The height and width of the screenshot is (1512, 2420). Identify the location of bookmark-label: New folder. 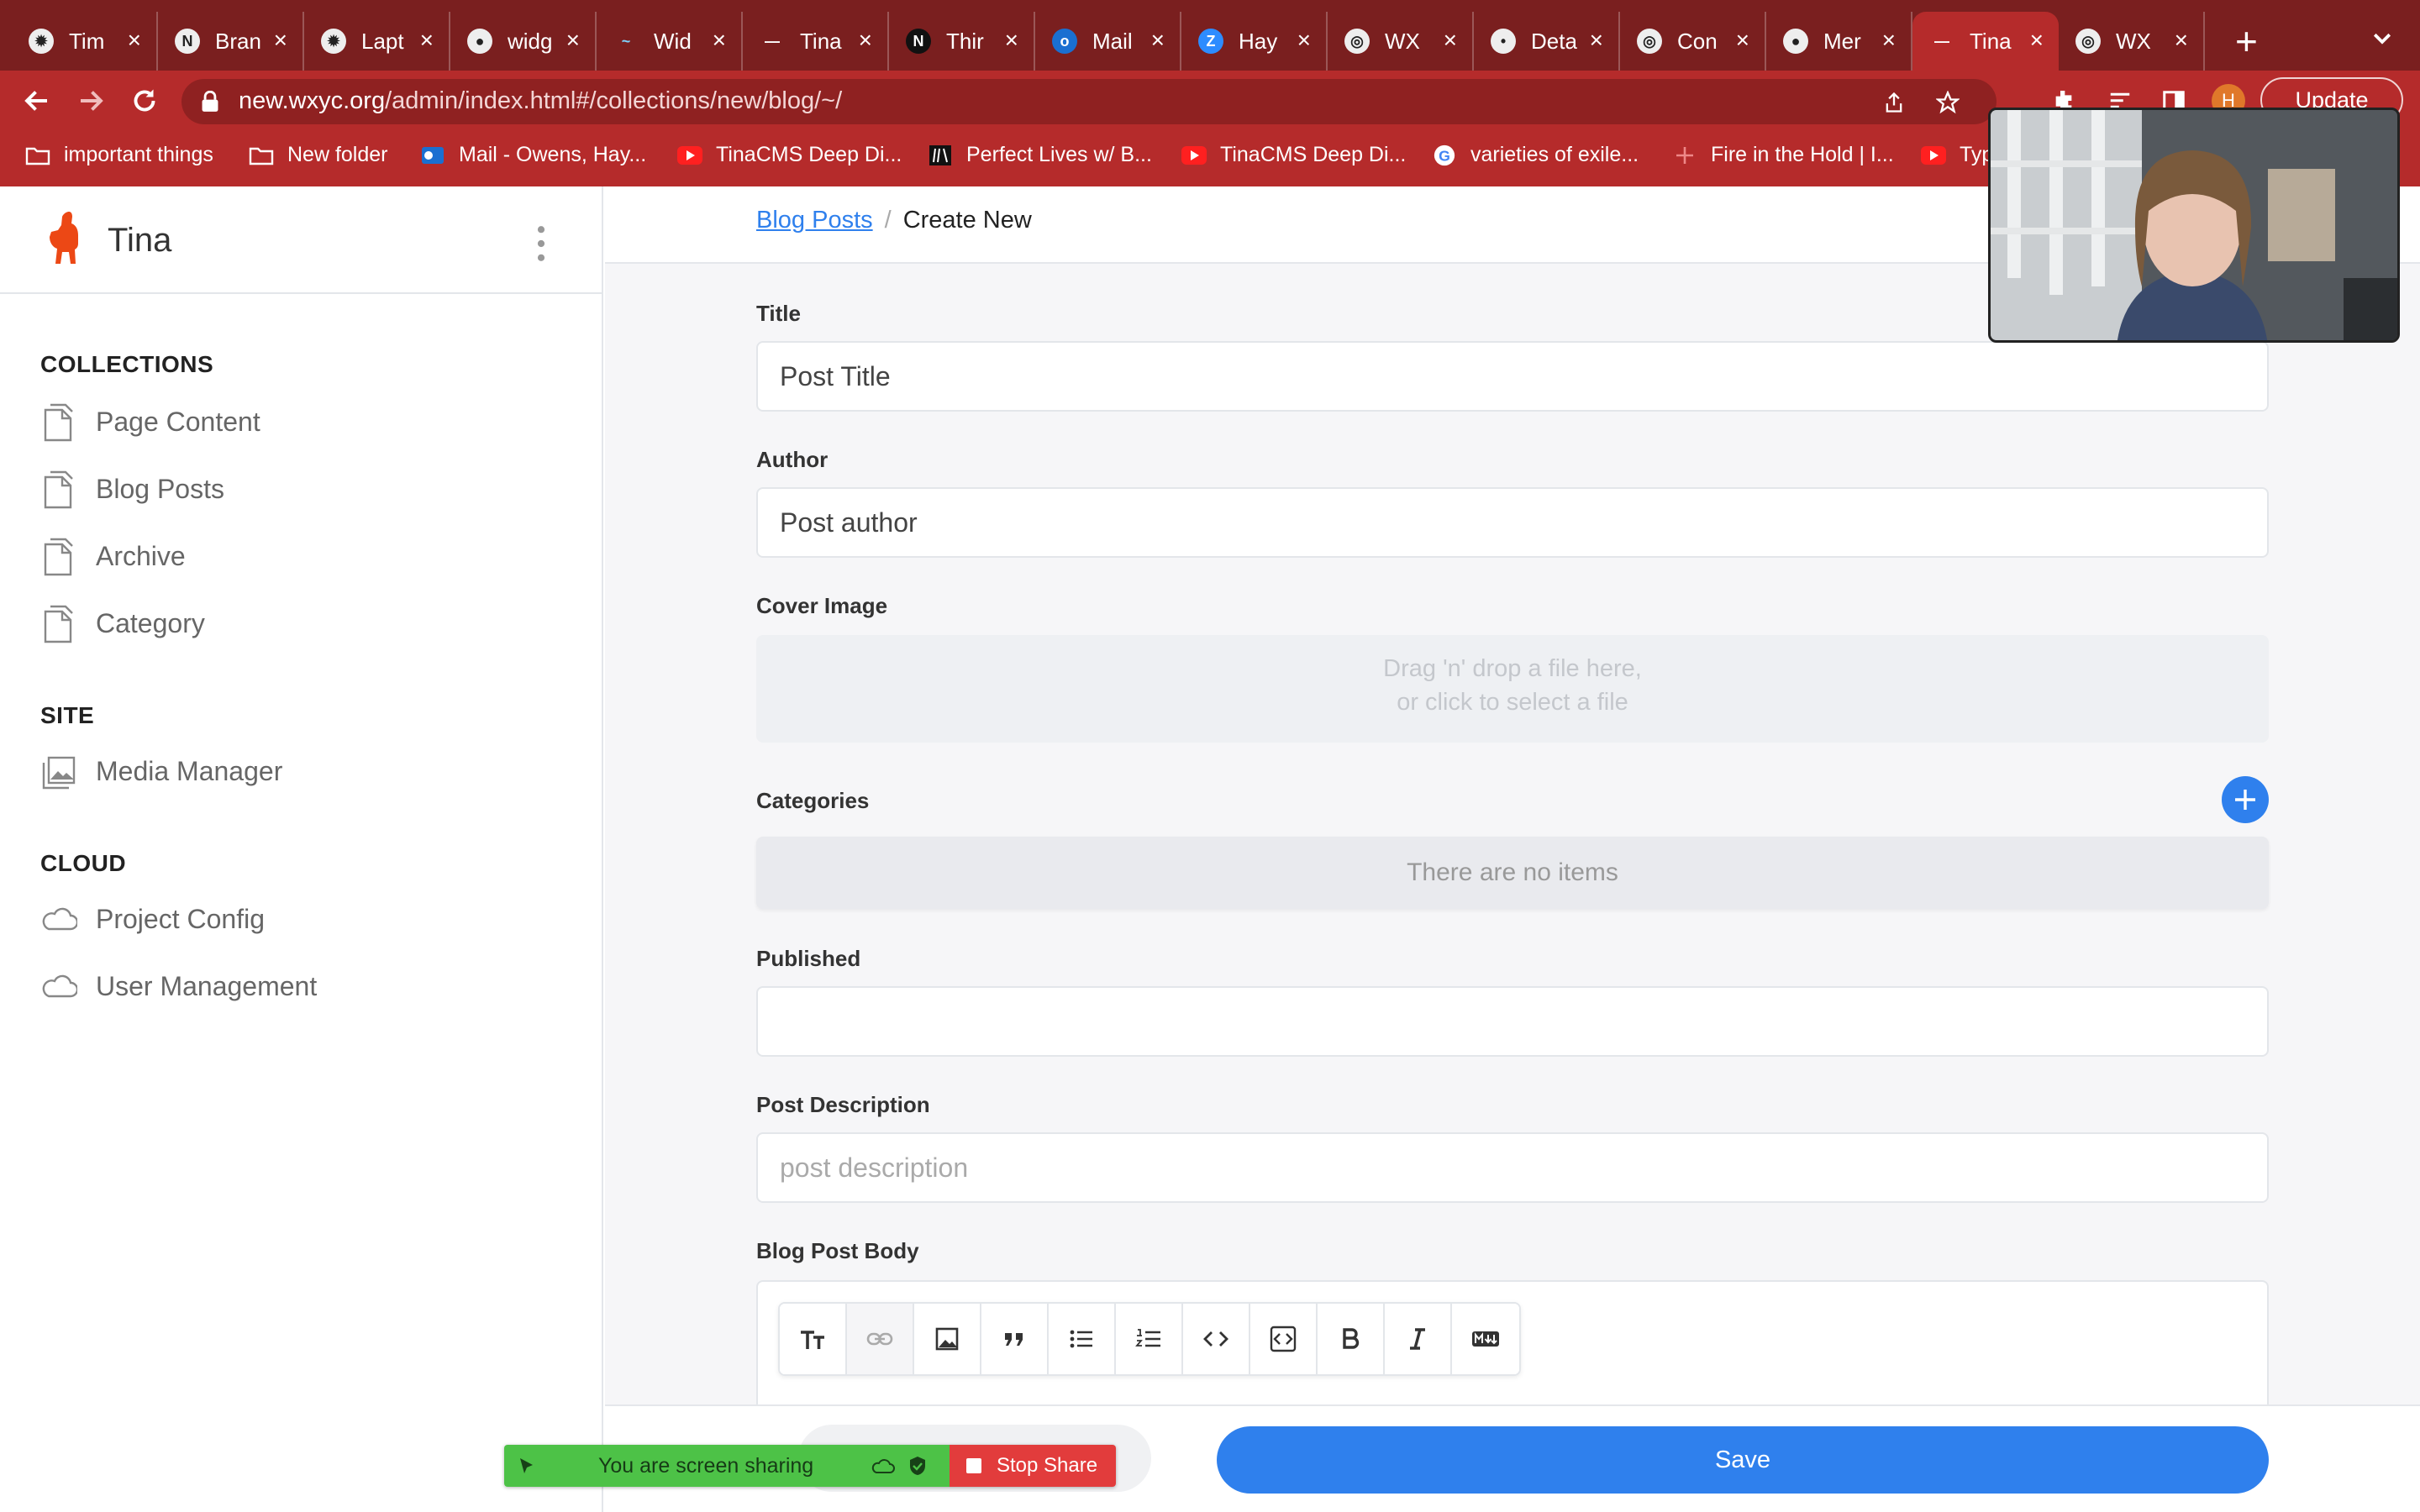
(337, 154).